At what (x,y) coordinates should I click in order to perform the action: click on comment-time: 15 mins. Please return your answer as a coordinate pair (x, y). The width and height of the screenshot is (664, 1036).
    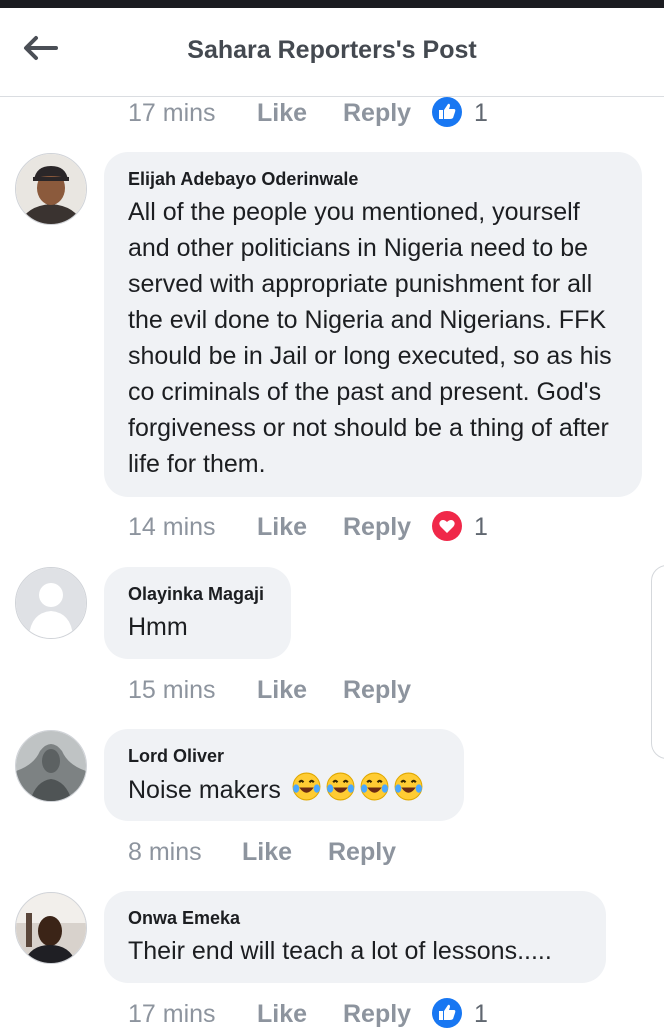
    Looking at the image, I should click on (172, 690).